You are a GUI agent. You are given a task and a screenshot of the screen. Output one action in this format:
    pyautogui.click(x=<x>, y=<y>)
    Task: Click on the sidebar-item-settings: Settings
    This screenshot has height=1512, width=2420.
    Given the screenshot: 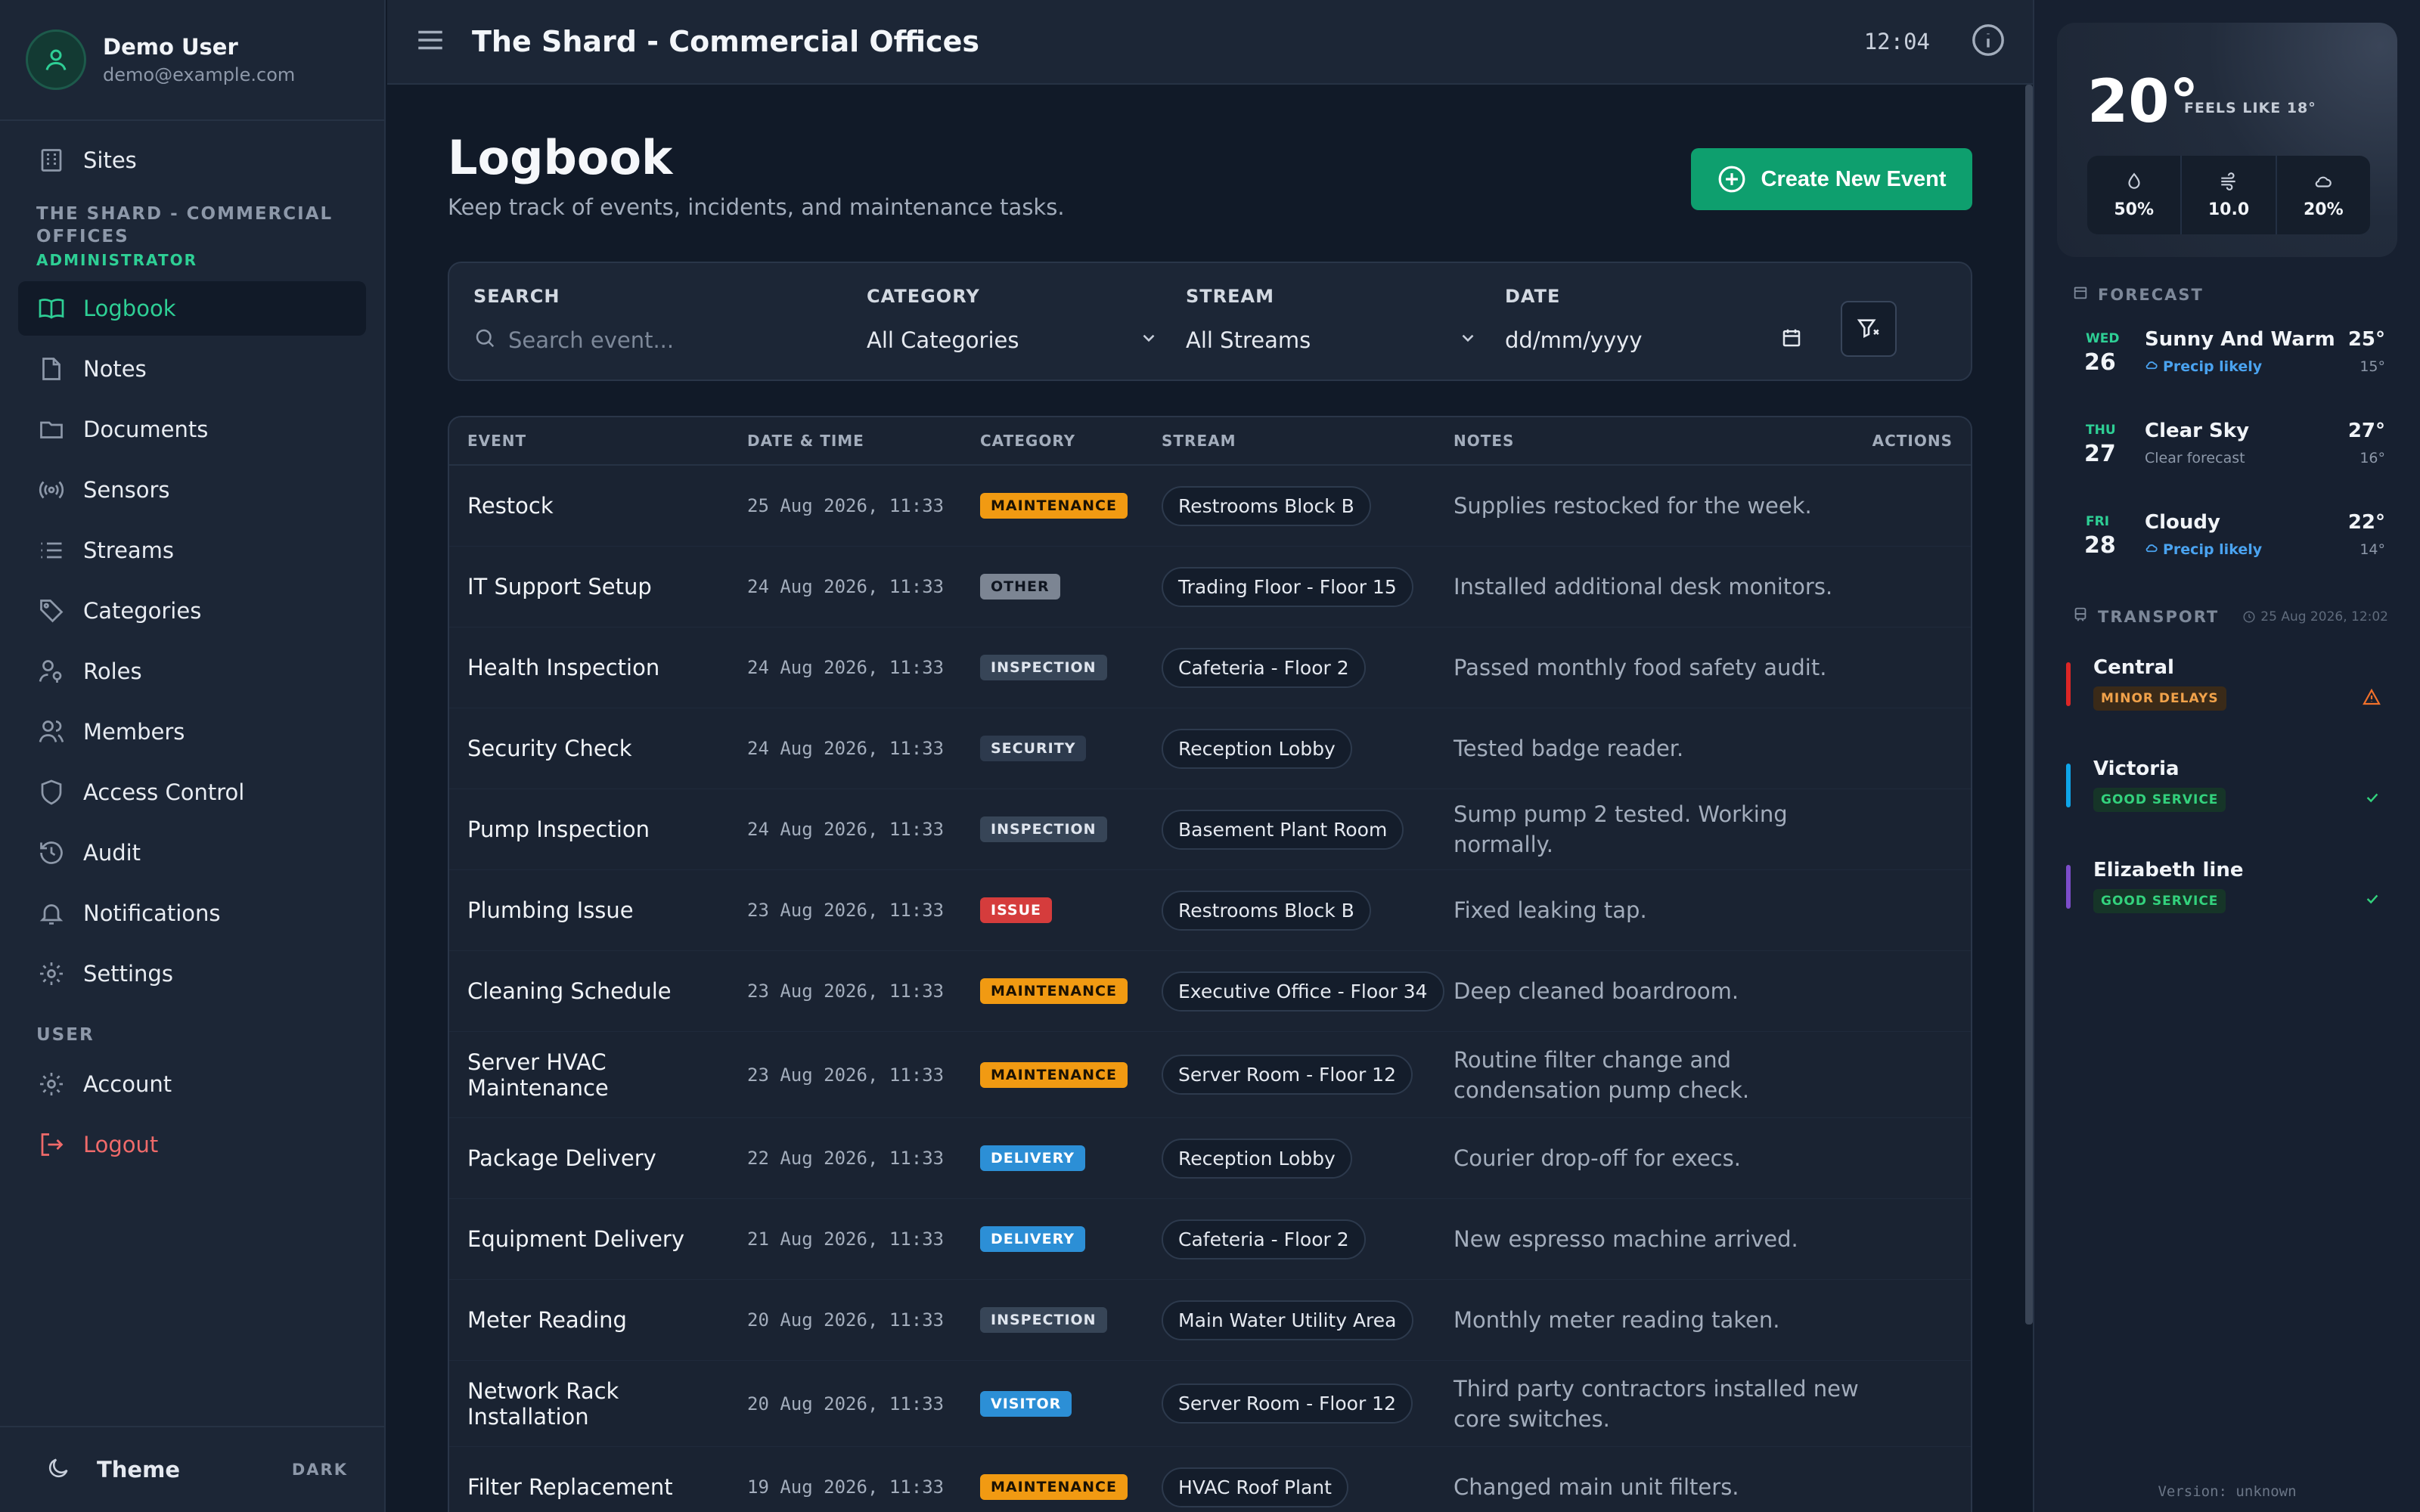 What is the action you would take?
    pyautogui.click(x=192, y=974)
    